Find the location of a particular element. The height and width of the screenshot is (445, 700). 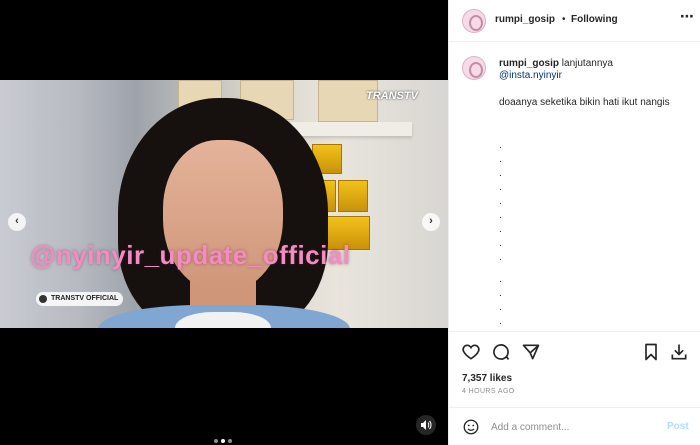

comment-icon is located at coordinates (501, 352).